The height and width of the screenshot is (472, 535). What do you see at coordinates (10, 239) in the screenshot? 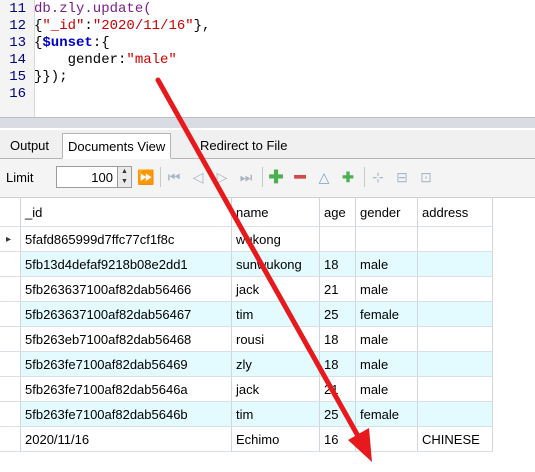
I see `row-indicator: ▸` at bounding box center [10, 239].